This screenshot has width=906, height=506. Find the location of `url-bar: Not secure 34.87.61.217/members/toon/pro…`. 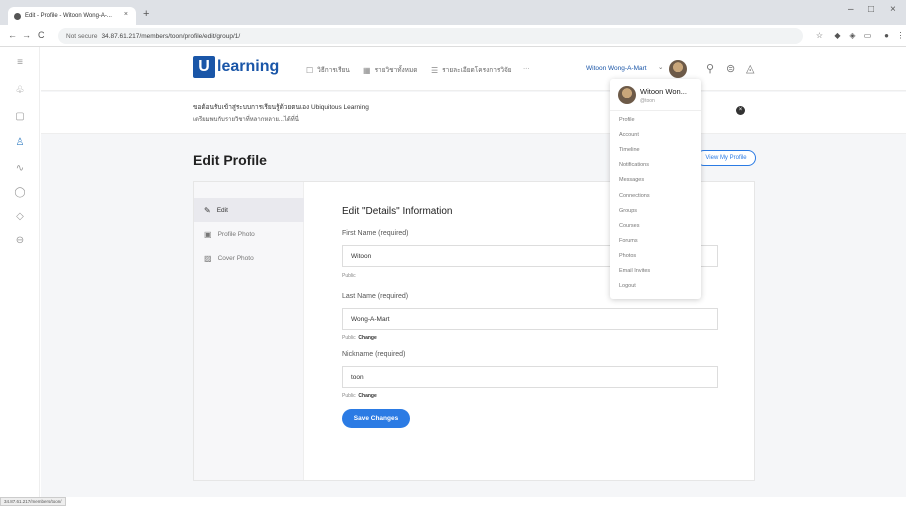

url-bar: Not secure 34.87.61.217/members/toon/pro… is located at coordinates (430, 36).